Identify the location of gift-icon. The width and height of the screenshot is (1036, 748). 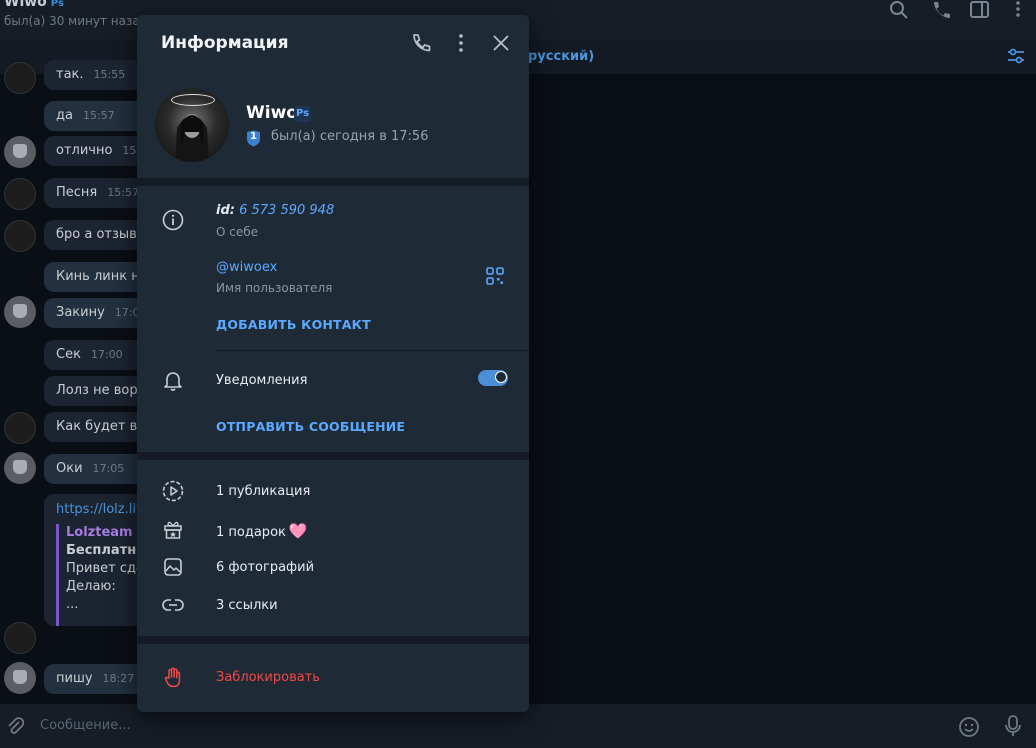
(173, 530).